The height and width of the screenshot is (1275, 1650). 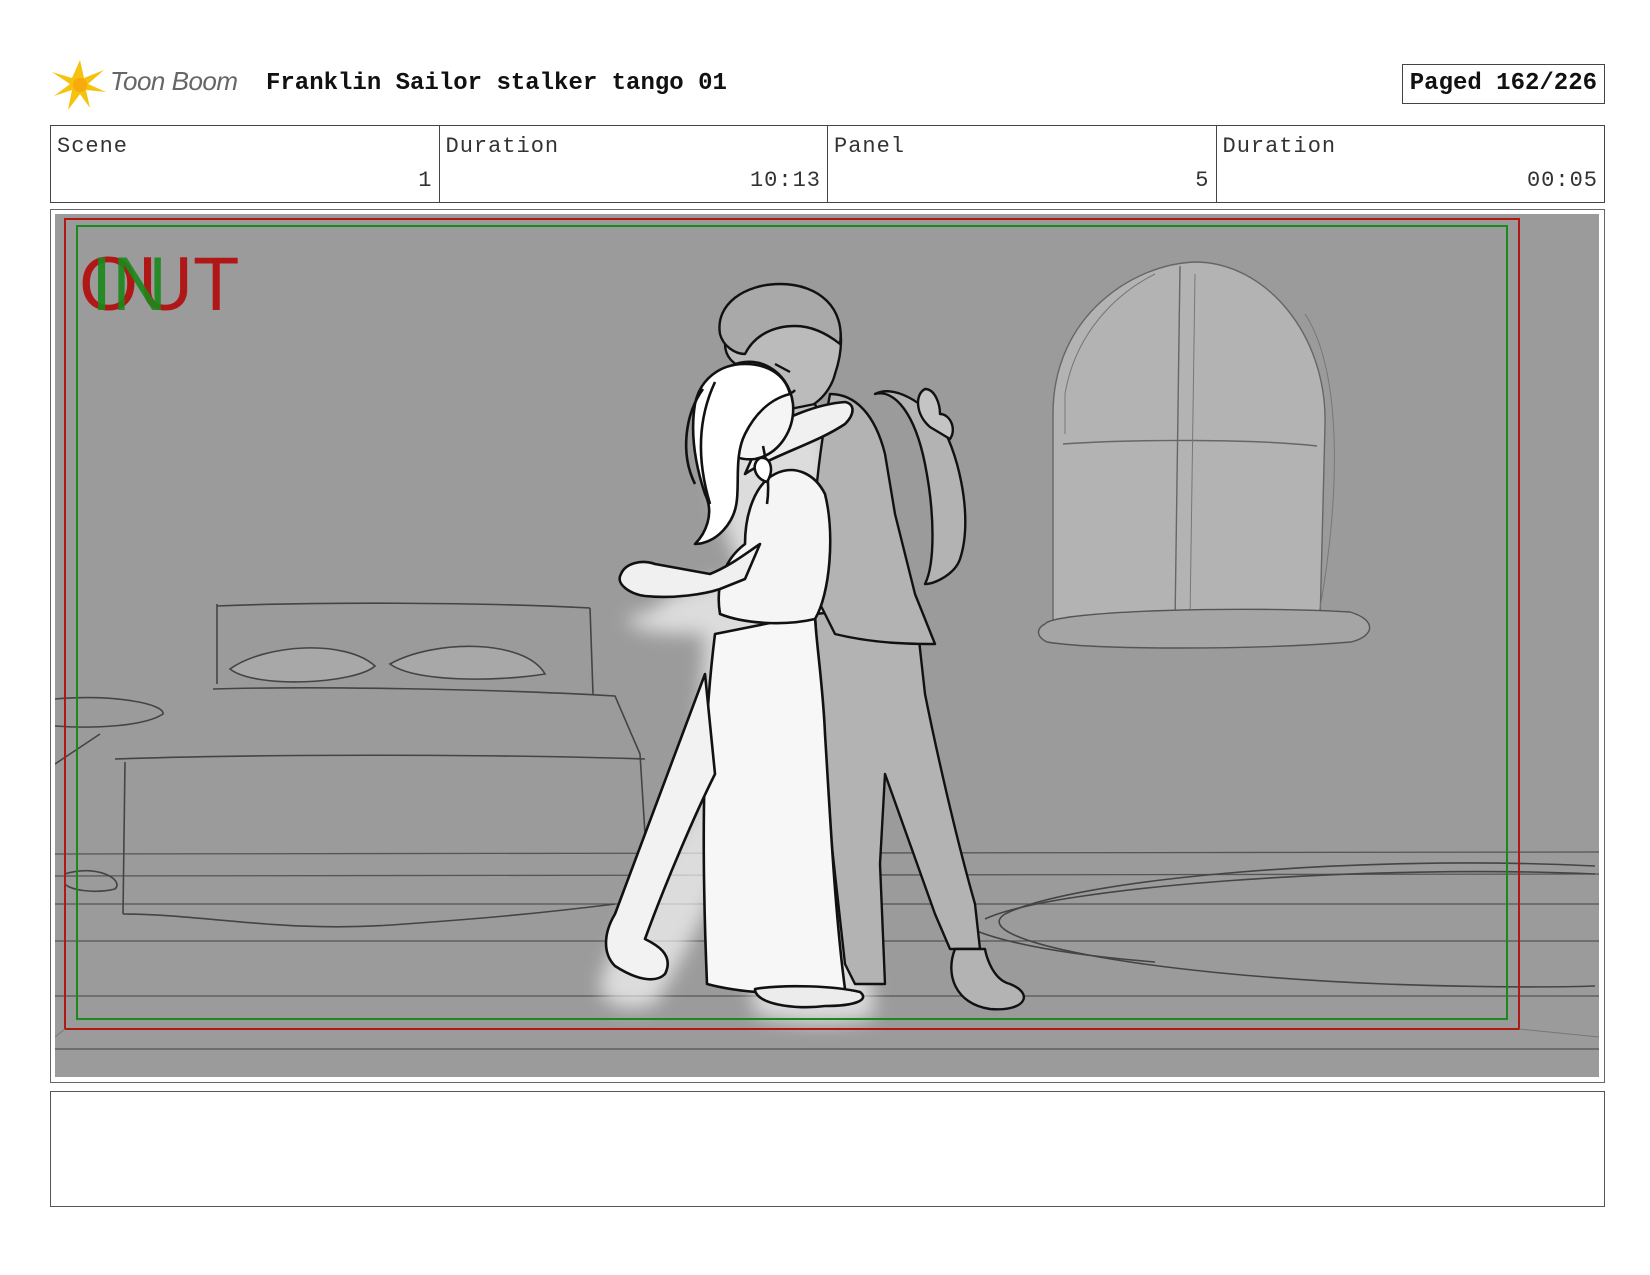 I want to click on panel-duration-cell: Duration 00:05, so click(x=1411, y=164).